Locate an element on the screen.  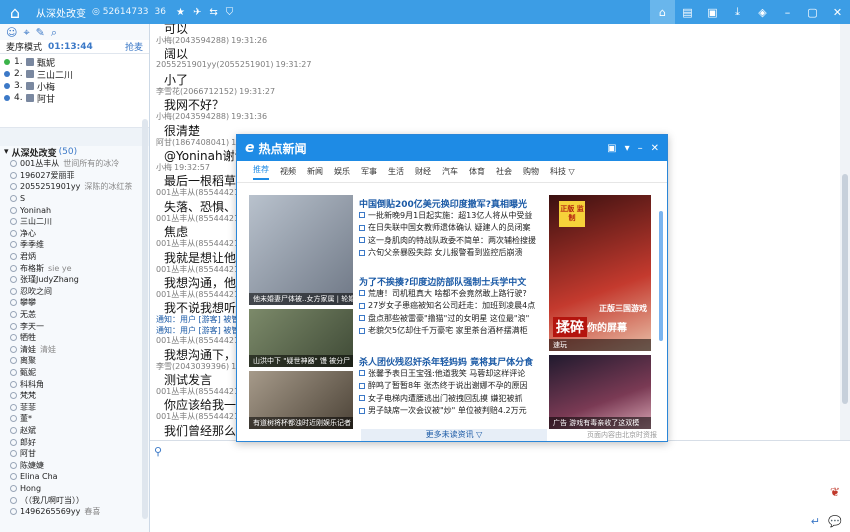
member-item: S is located at coordinates (74, 199).